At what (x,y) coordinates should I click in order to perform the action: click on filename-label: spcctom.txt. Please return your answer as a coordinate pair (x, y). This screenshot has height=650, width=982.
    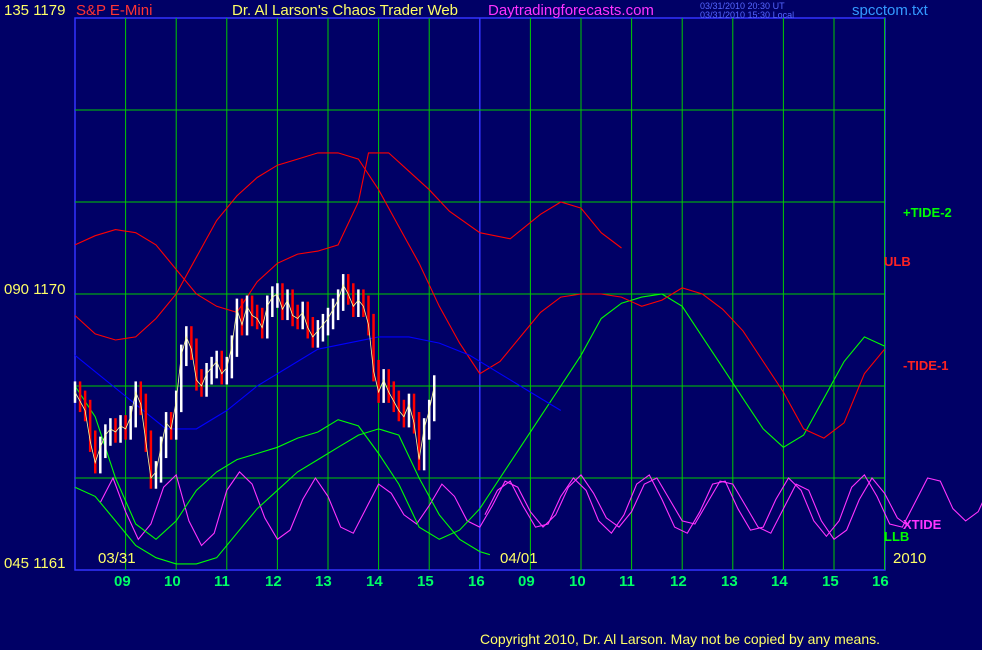
    Looking at the image, I should click on (890, 10).